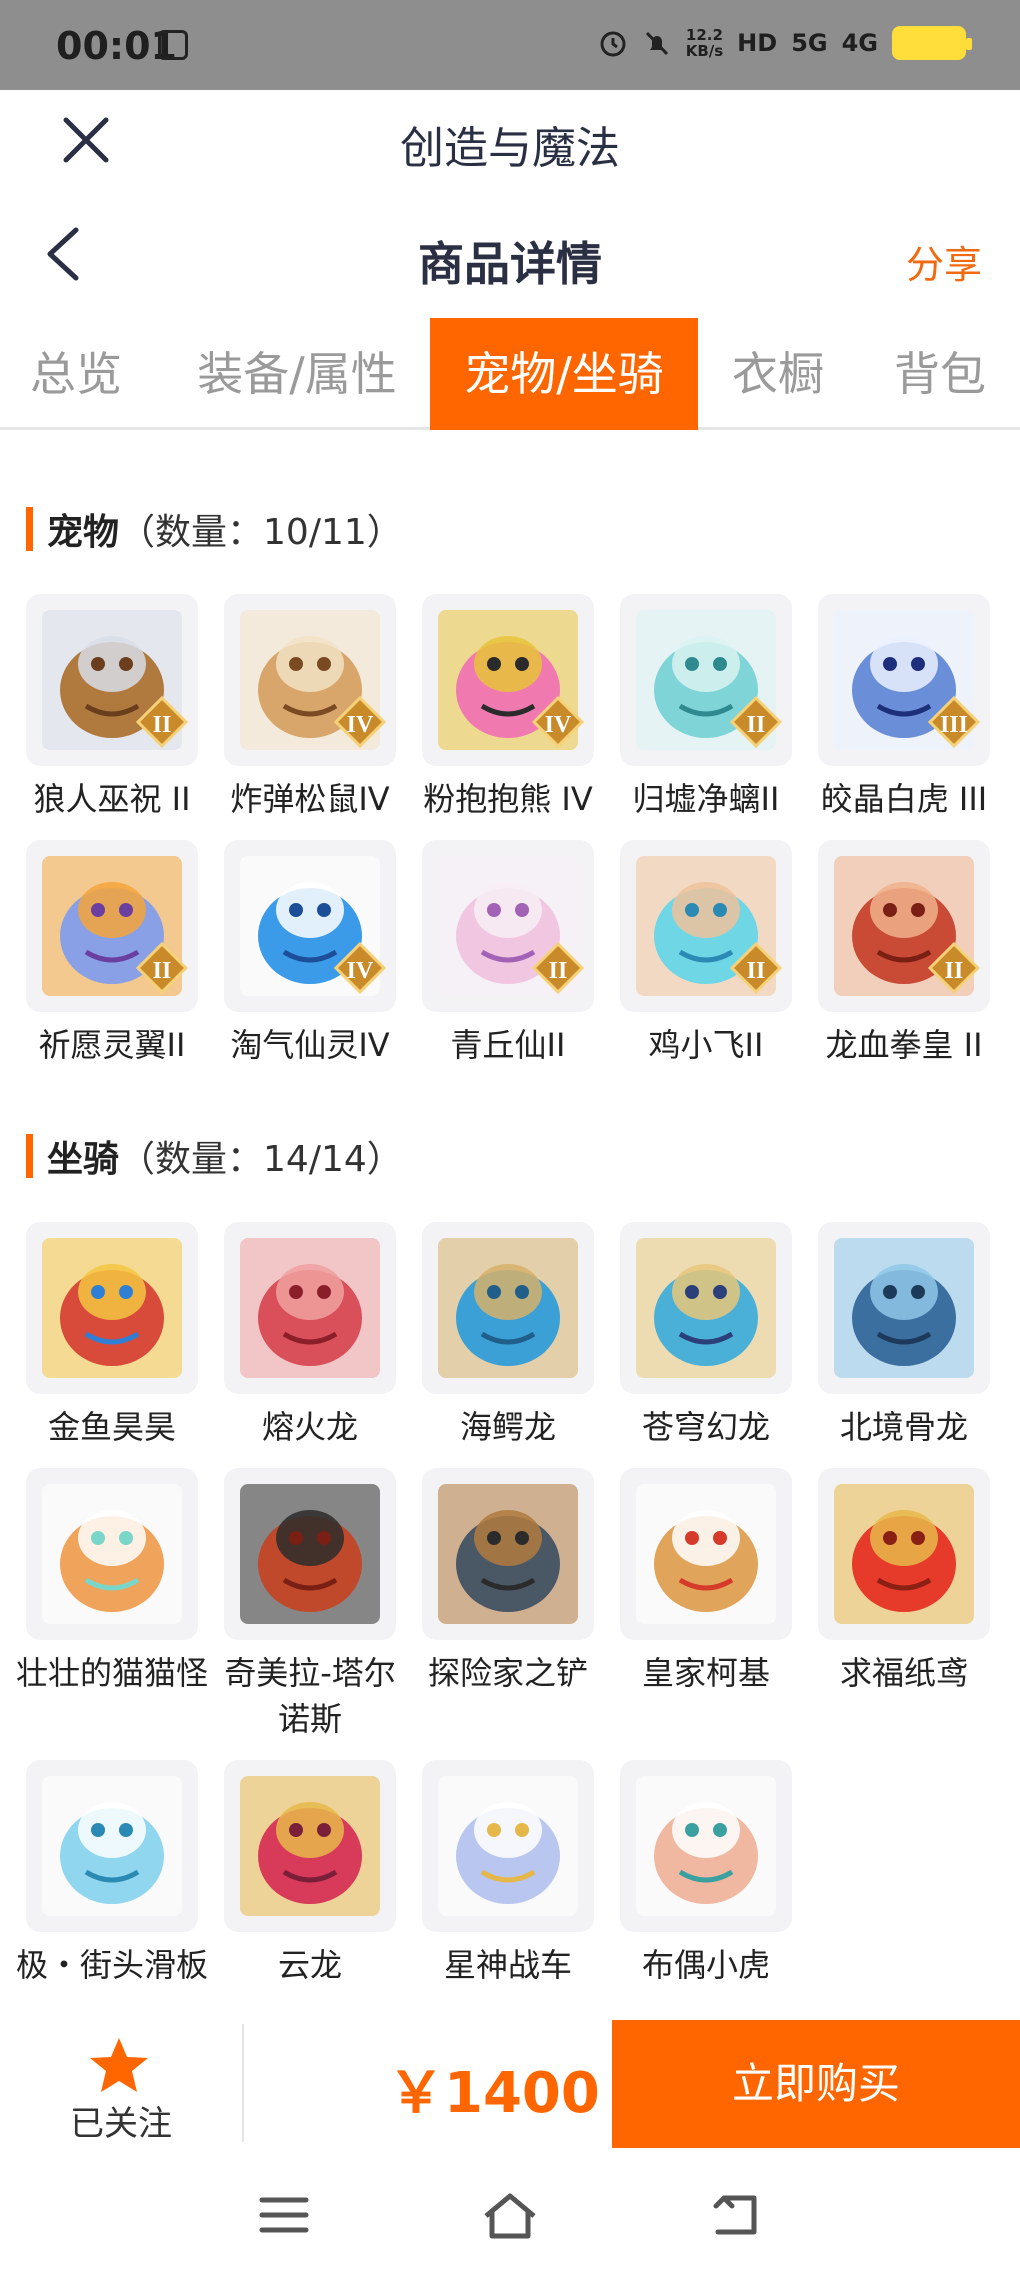 The width and height of the screenshot is (1020, 2270). I want to click on section-accent, so click(29, 1156).